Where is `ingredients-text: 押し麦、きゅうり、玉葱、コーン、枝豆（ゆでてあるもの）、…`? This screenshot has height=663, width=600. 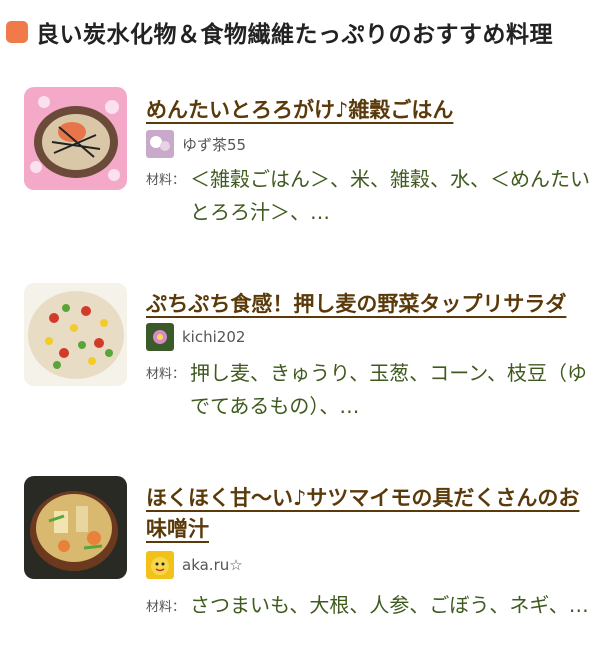 ingredients-text: 押し麦、きゅうり、玉葱、コーン、枝豆（ゆでてあるもの）、… is located at coordinates (388, 389).